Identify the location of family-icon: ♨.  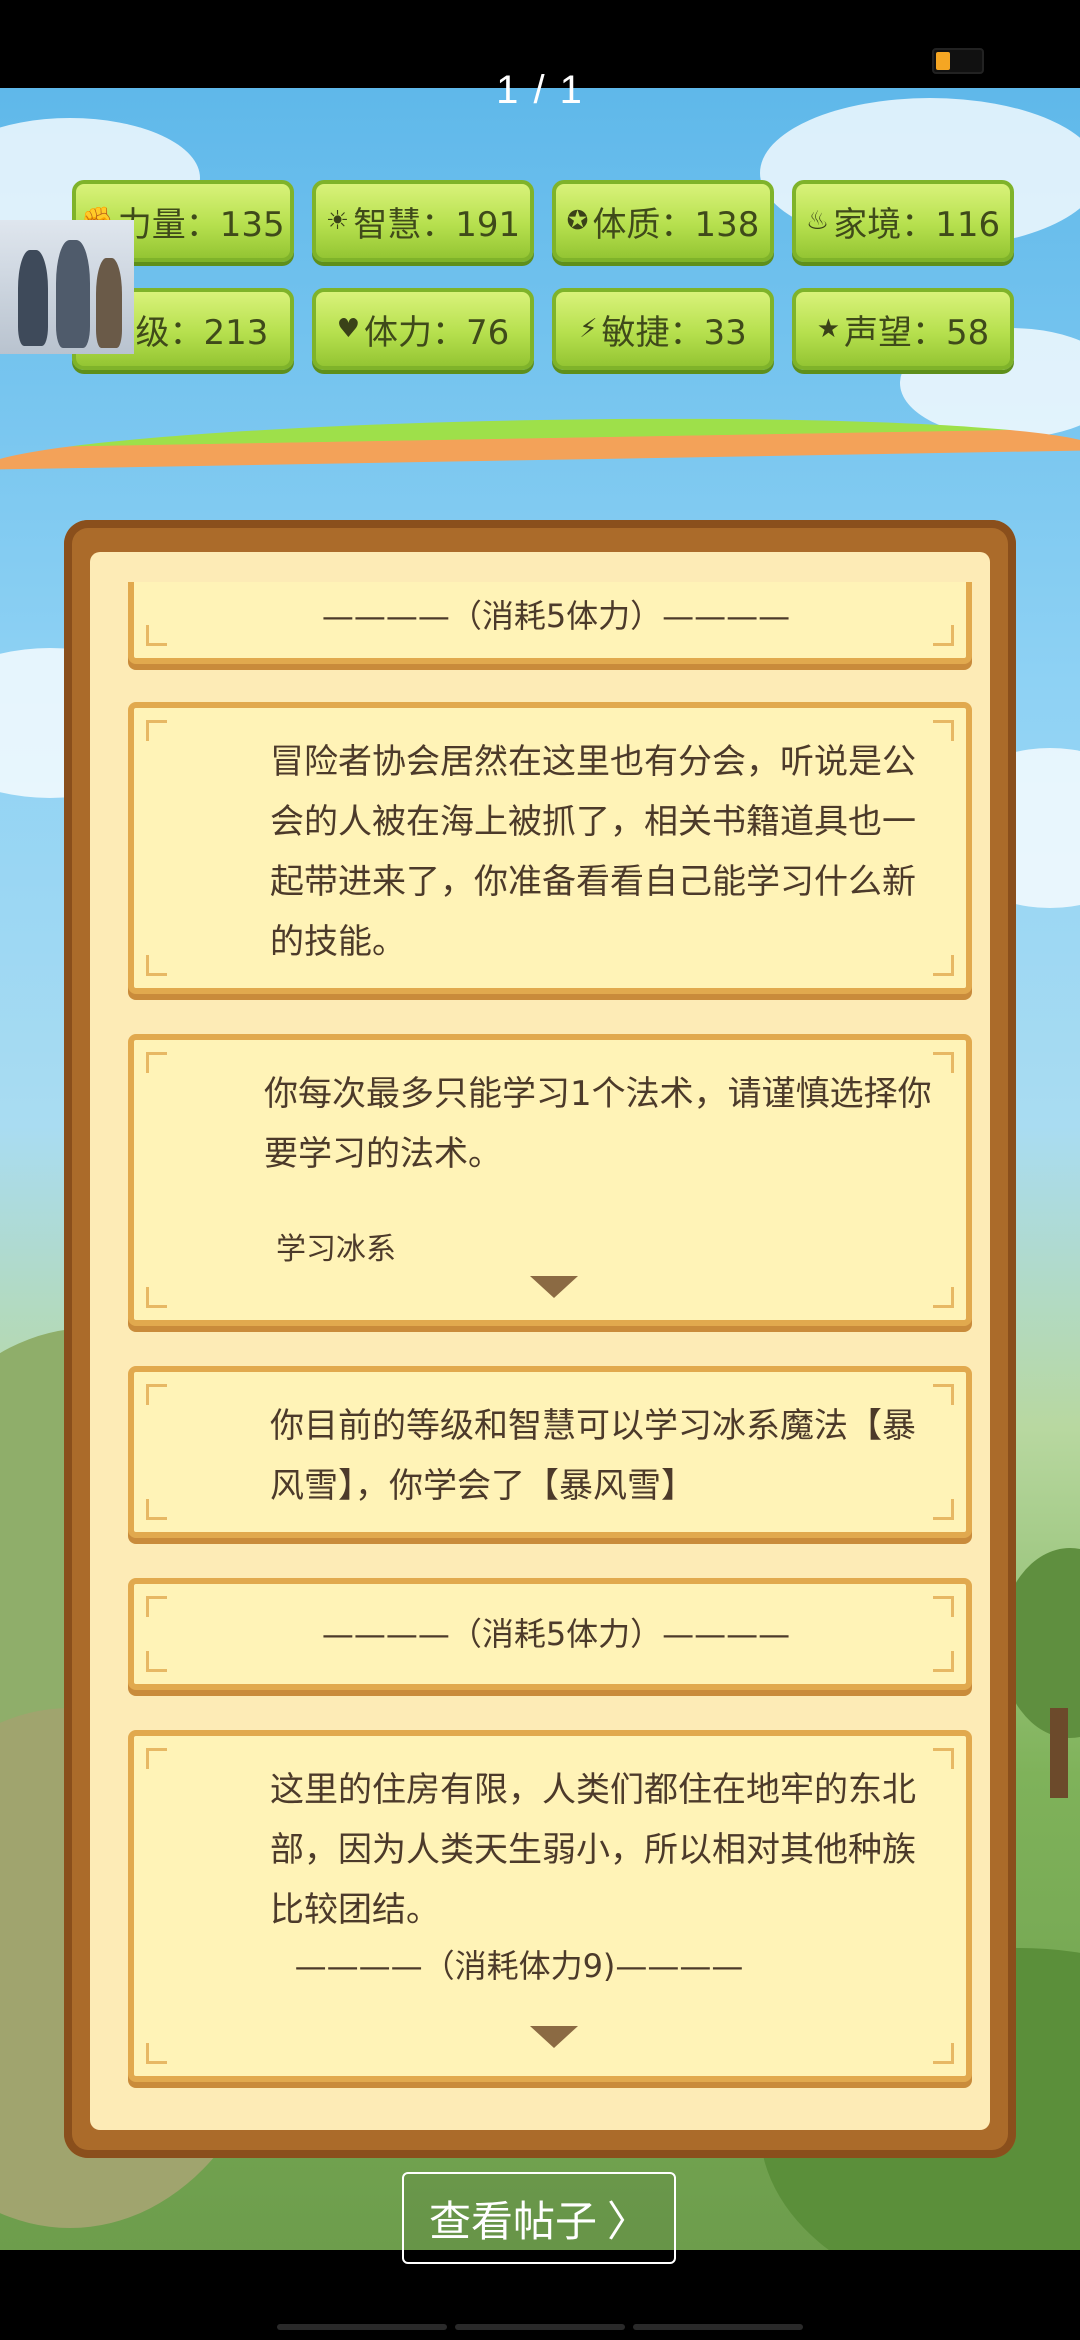
(817, 221).